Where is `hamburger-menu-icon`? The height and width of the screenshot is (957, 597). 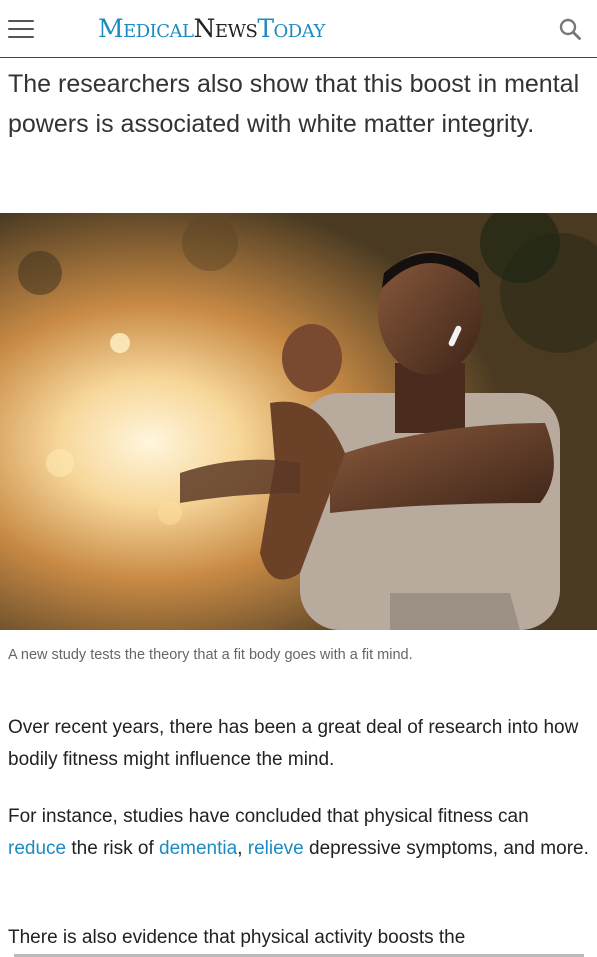 hamburger-menu-icon is located at coordinates (21, 29).